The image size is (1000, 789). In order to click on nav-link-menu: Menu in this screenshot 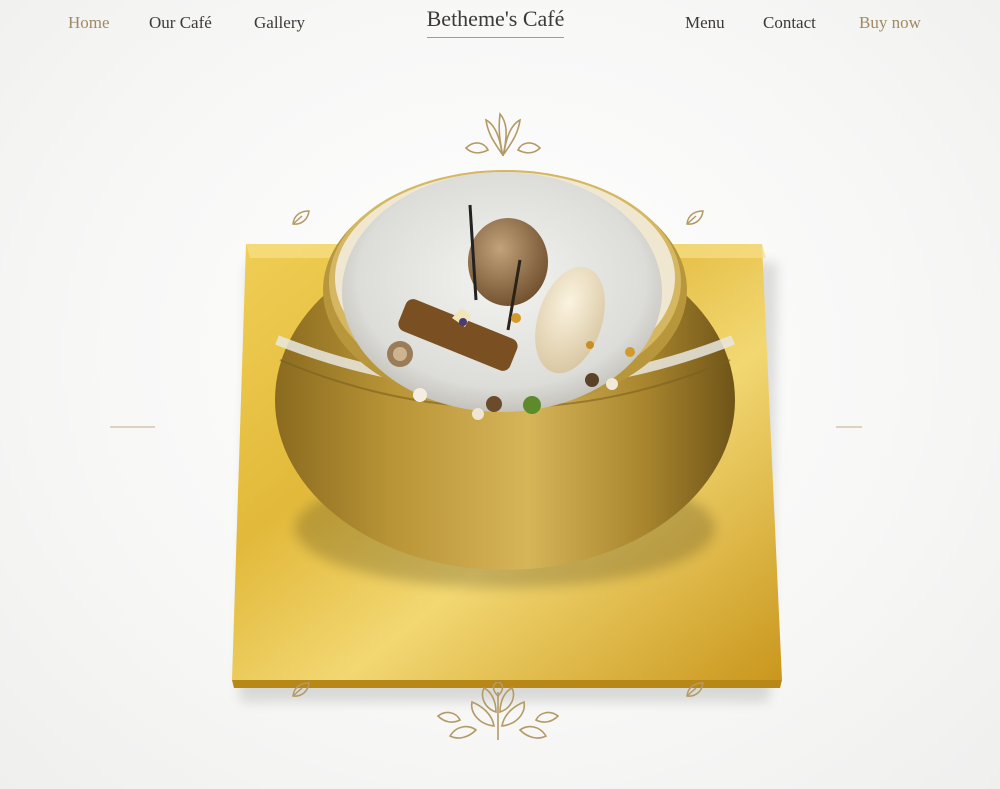, I will do `click(705, 23)`.